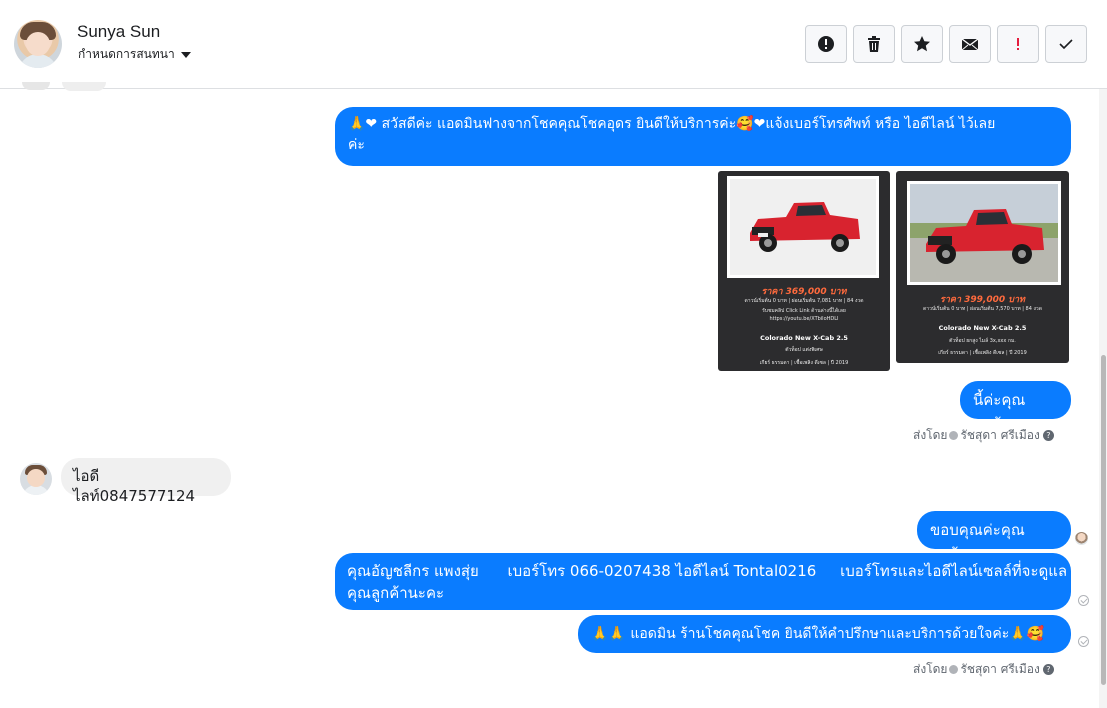 This screenshot has width=1107, height=708. I want to click on pray-heart-emoji: 🙏❤, so click(363, 124).